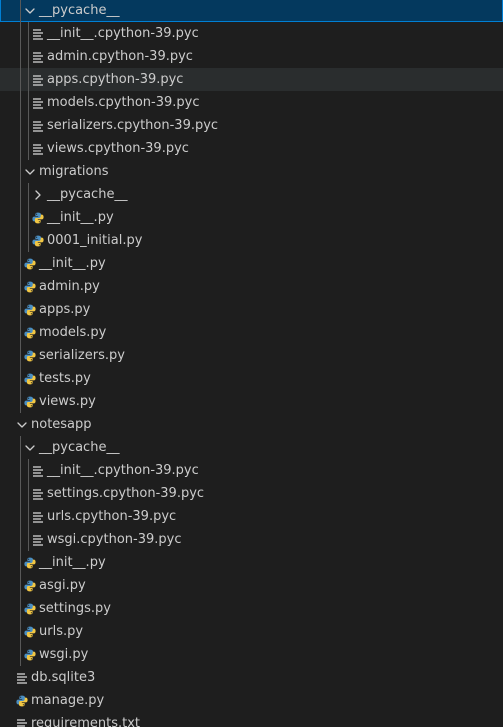 The image size is (503, 727). I want to click on file-row-apps-cpython-39-pyc: apps.cpython-39.pyc, so click(251, 79).